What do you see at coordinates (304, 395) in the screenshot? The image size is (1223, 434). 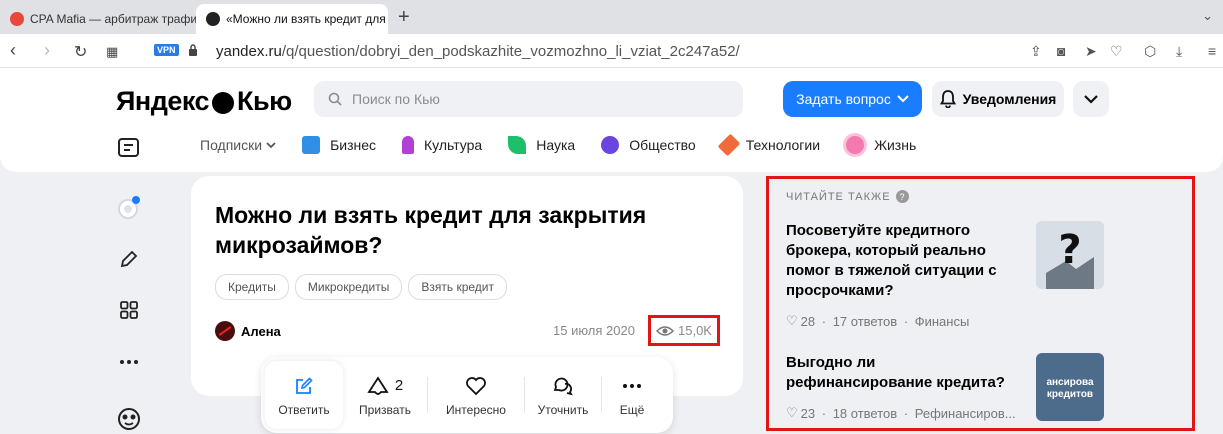 I see `answer-button: Ответить` at bounding box center [304, 395].